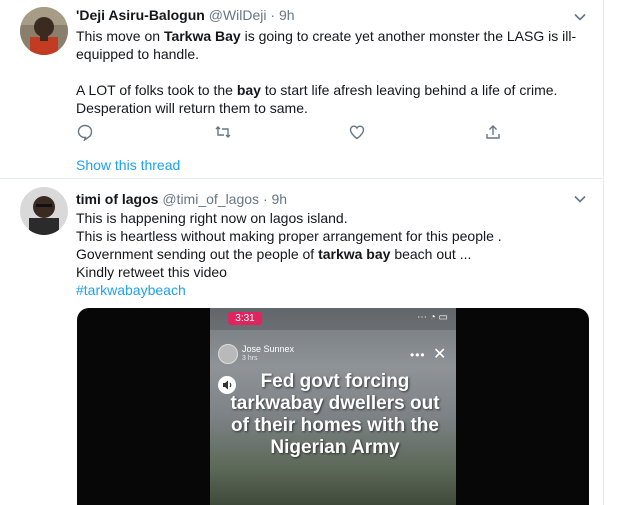  I want to click on recording-time: 3:31, so click(245, 318).